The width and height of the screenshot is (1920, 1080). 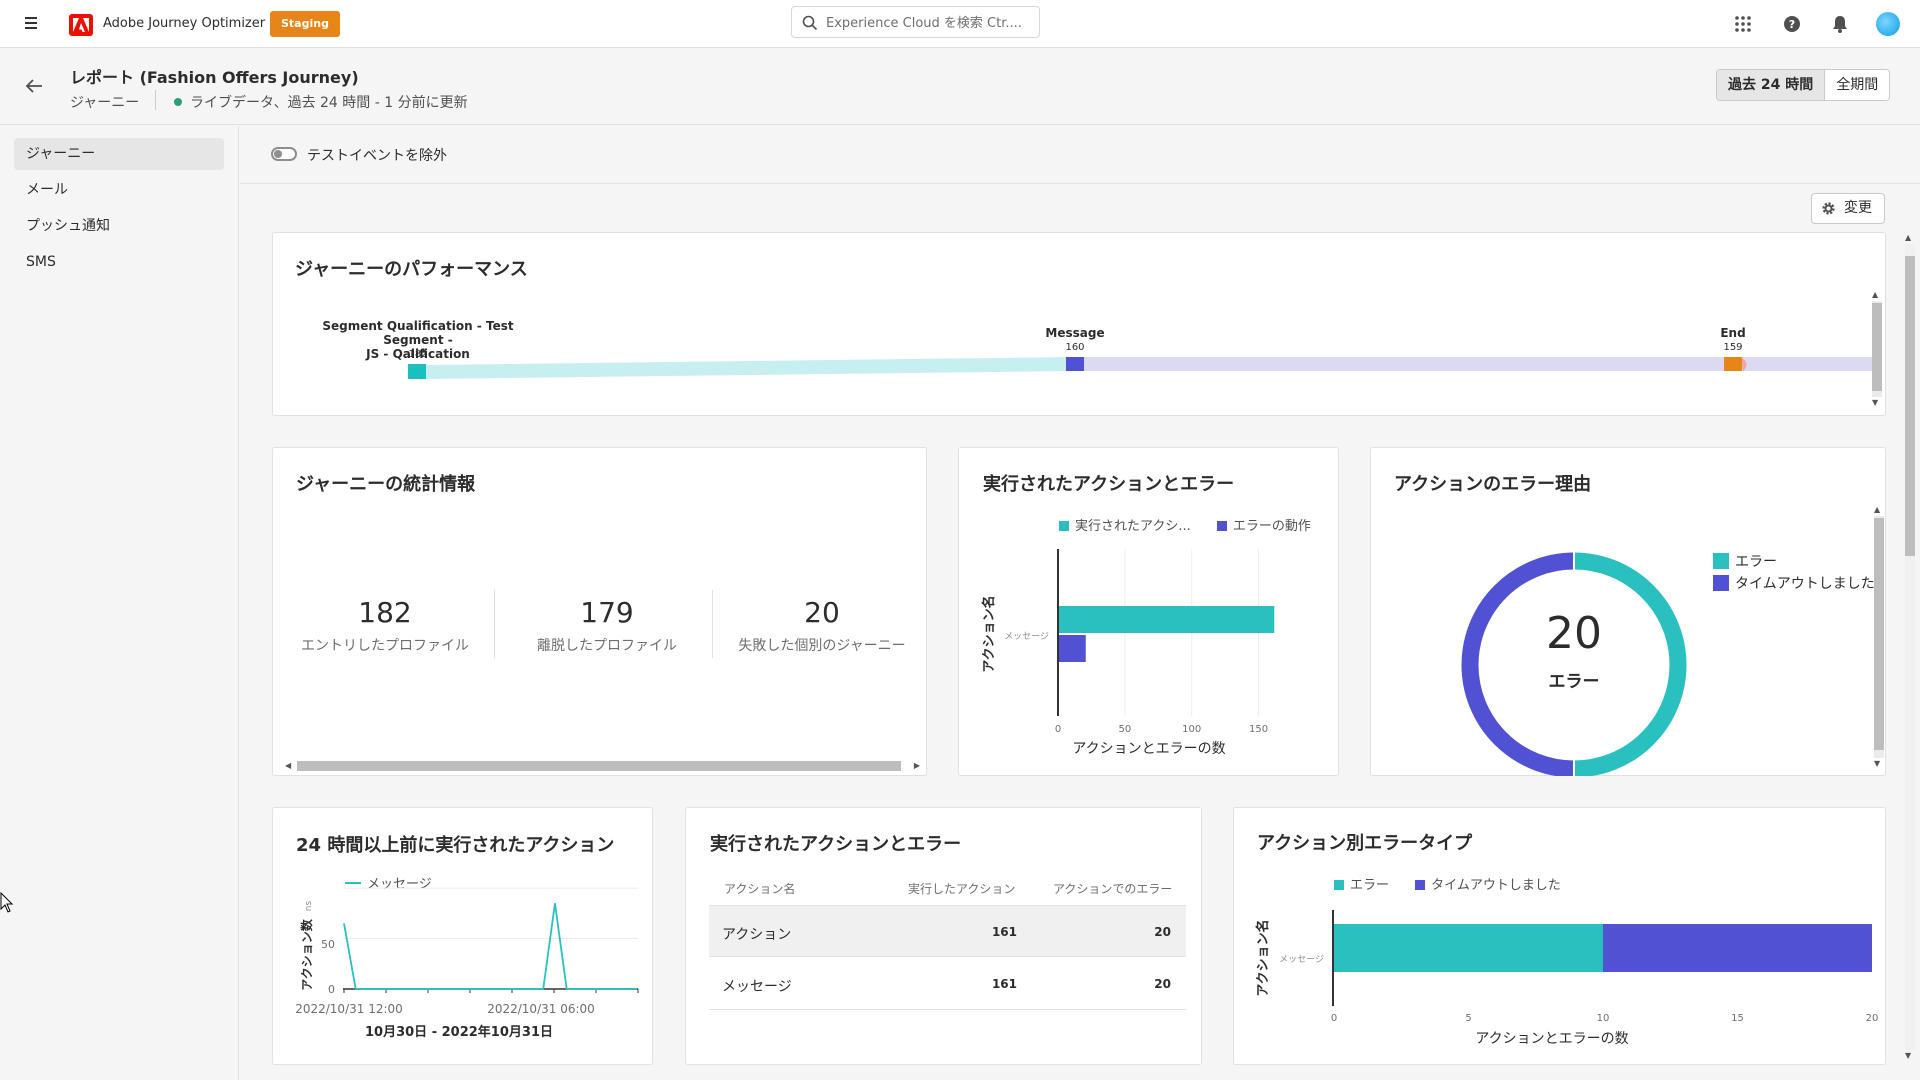 I want to click on perf-scroll-up-icon: ▲, so click(x=1875, y=295).